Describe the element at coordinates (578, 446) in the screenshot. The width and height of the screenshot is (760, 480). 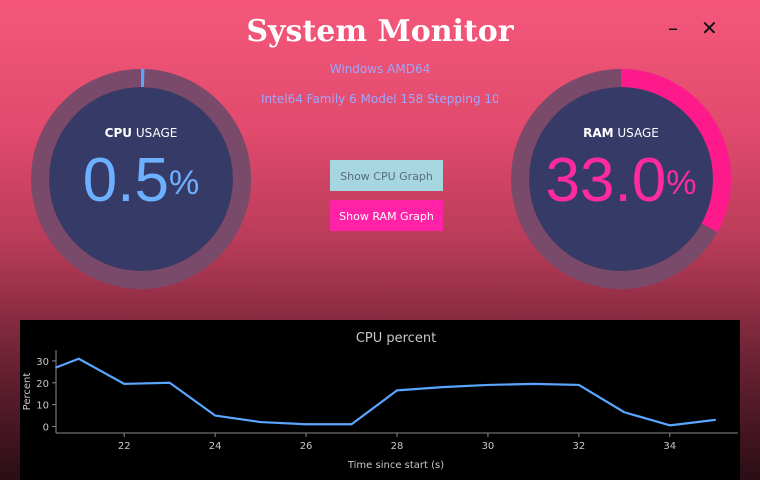
I see `x-tick-label: 32` at that location.